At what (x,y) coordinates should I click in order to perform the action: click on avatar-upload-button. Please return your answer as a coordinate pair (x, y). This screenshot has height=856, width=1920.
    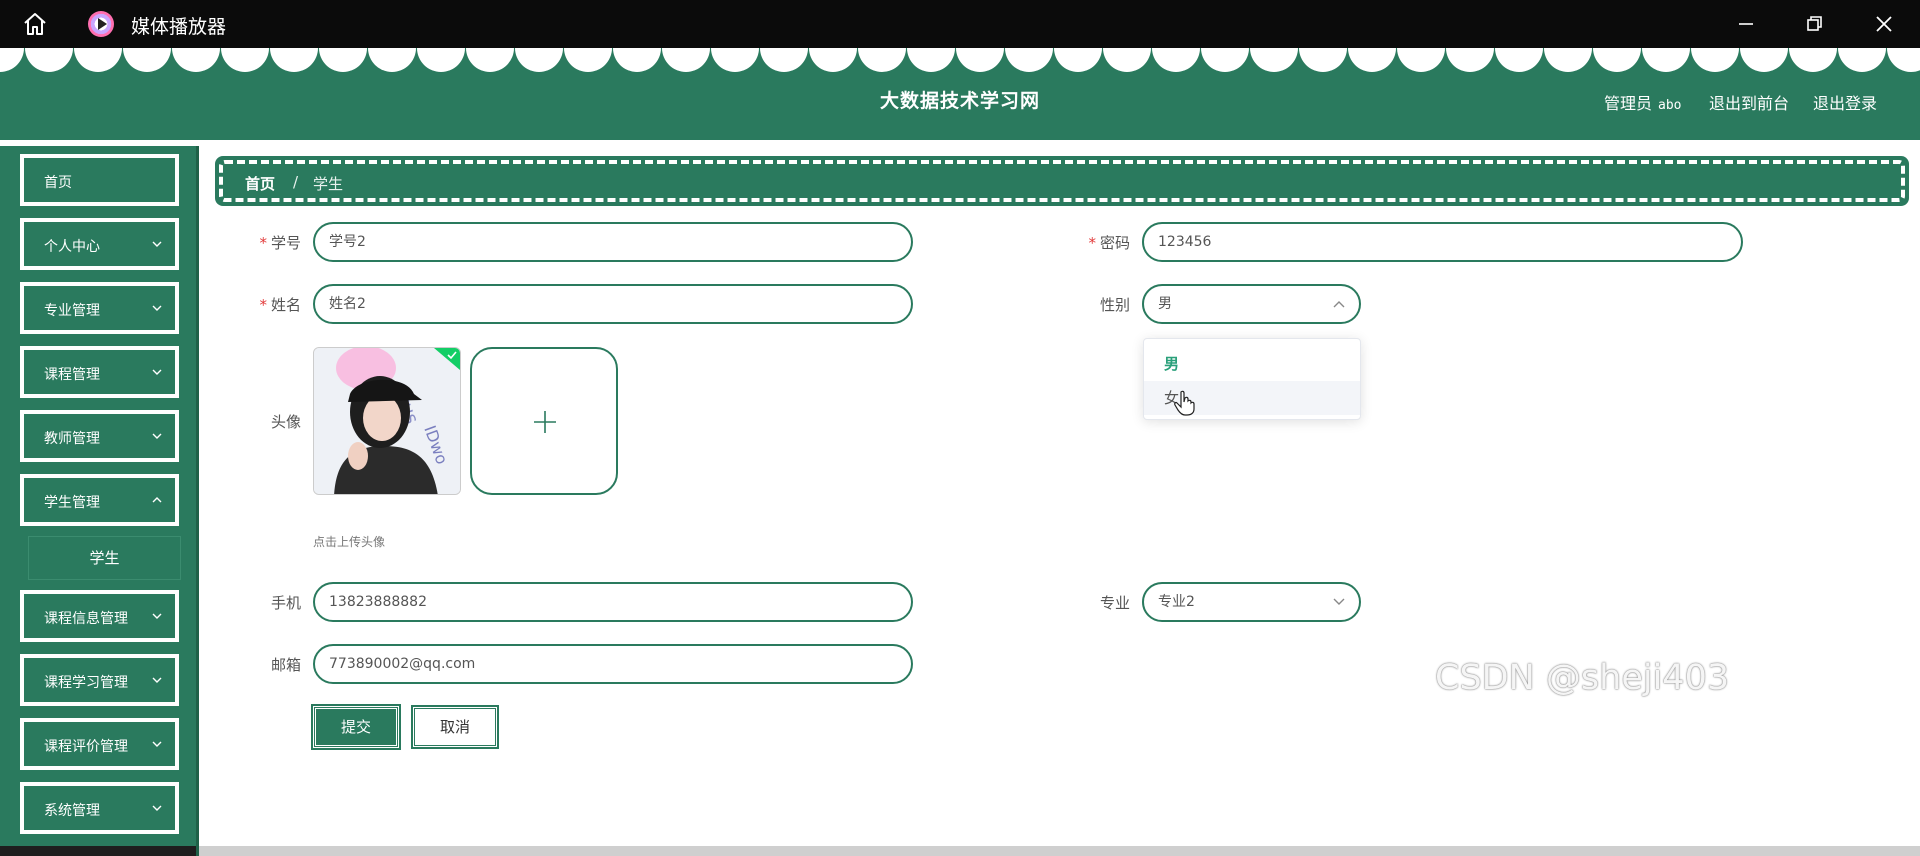
    Looking at the image, I should click on (544, 421).